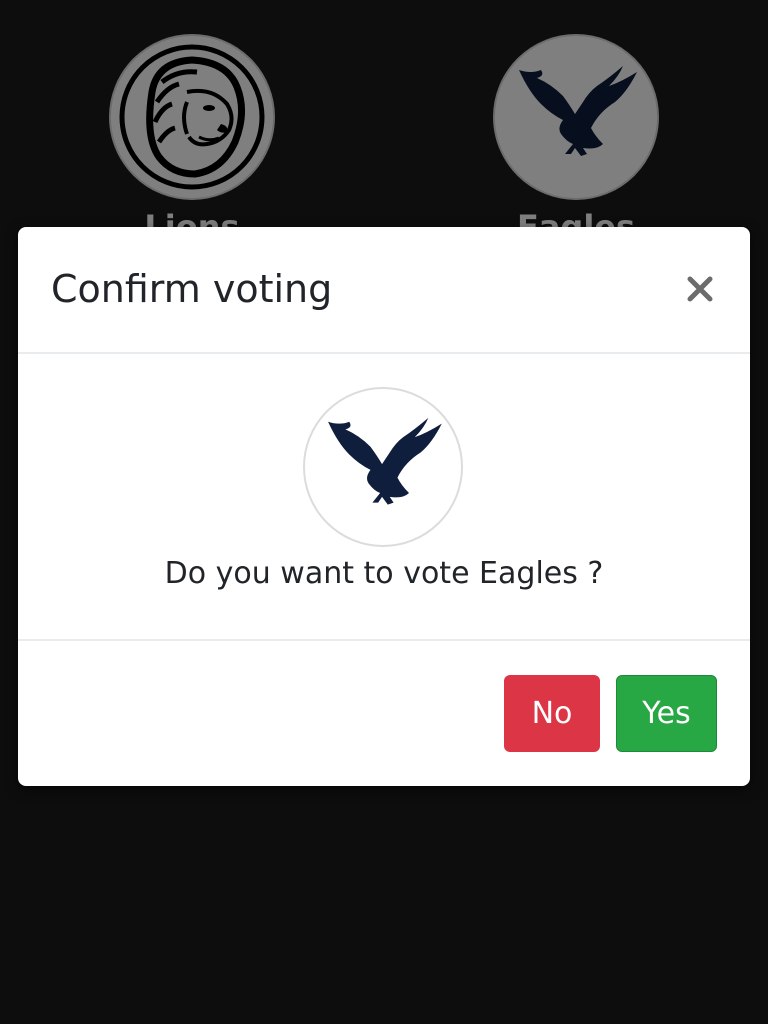 Image resolution: width=768 pixels, height=1024 pixels. I want to click on selected-team-logo, so click(383, 467).